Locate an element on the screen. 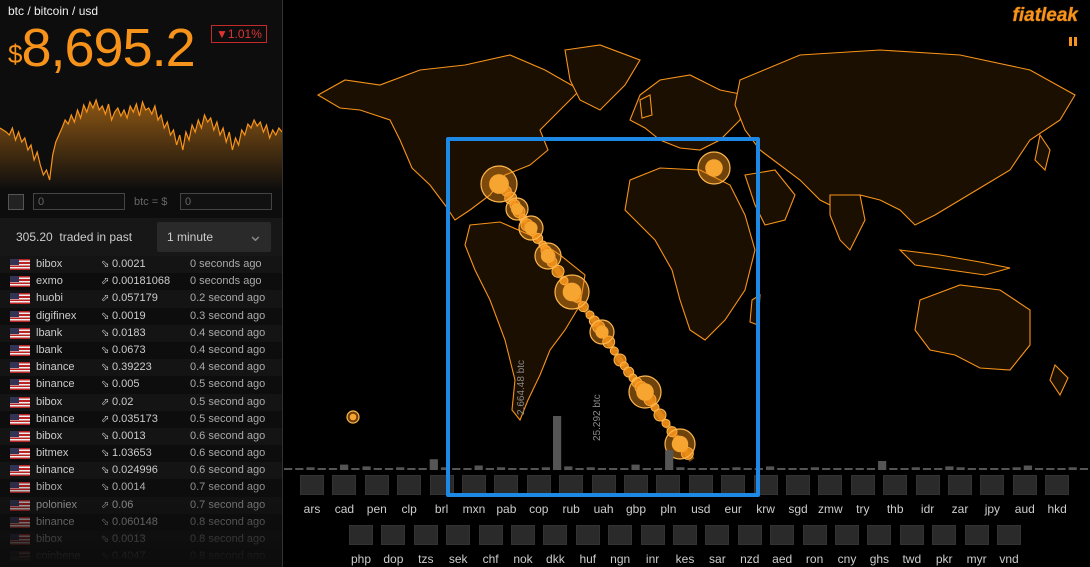 The image size is (1090, 567). currency-pkr: pkr is located at coordinates (944, 545).